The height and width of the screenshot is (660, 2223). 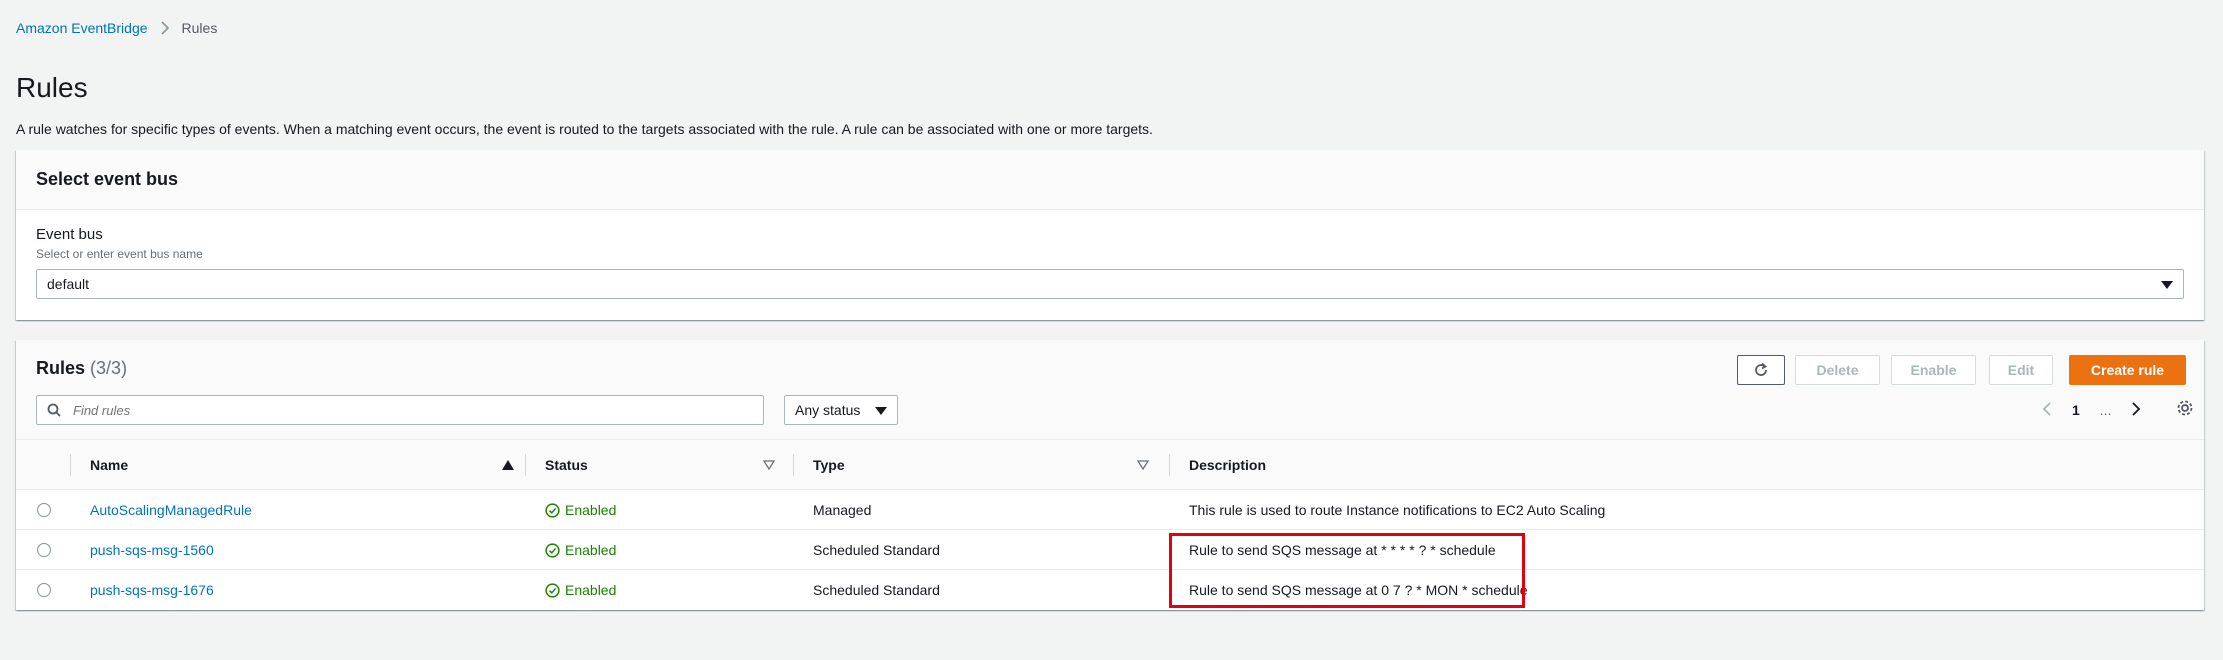 I want to click on status-filter-select: Any status, so click(x=841, y=410).